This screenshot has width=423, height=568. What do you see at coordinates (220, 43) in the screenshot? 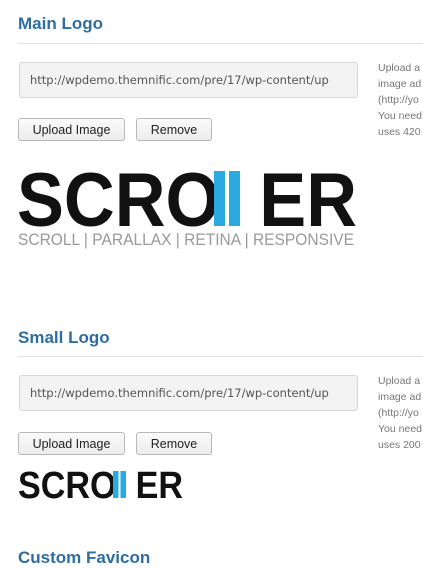
I see `main-logo-divider` at bounding box center [220, 43].